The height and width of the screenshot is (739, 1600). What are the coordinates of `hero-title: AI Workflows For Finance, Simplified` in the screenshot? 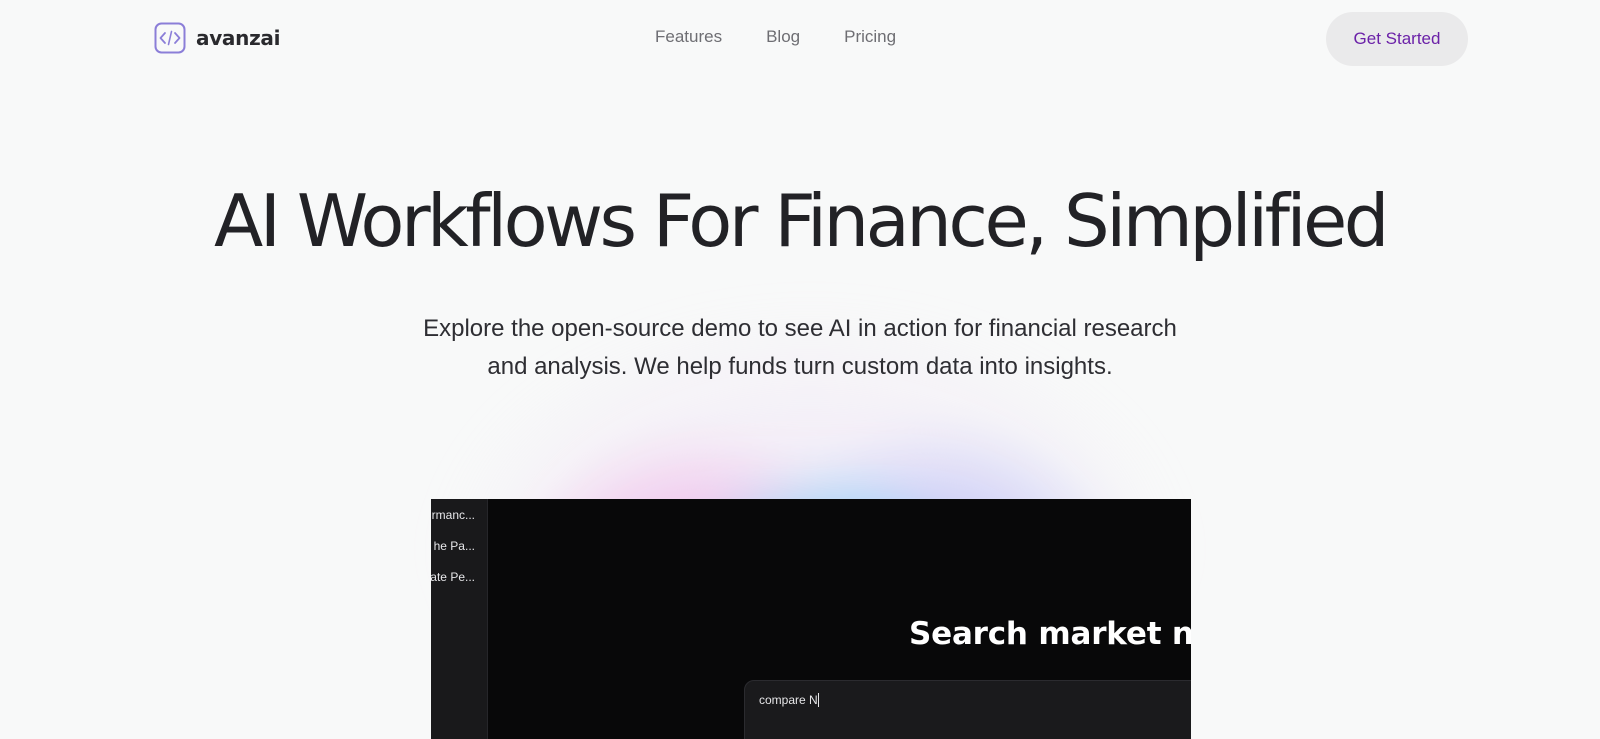 It's located at (801, 221).